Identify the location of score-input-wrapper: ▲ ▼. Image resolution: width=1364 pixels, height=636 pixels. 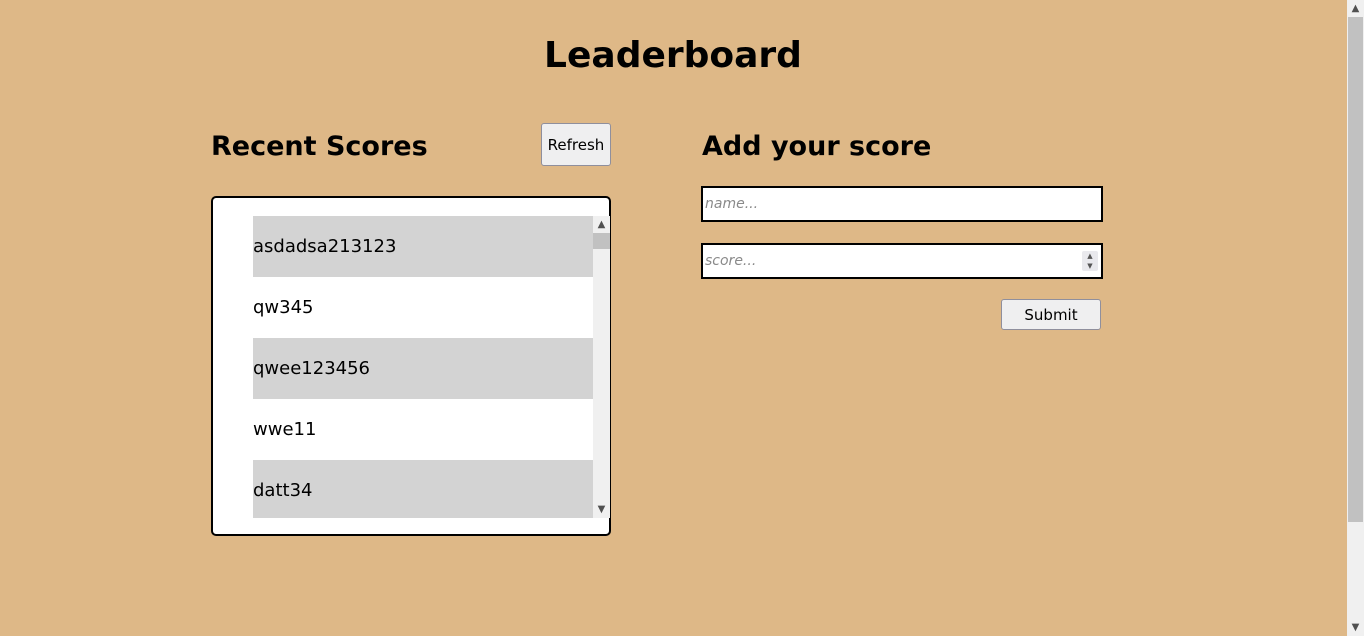
(902, 261).